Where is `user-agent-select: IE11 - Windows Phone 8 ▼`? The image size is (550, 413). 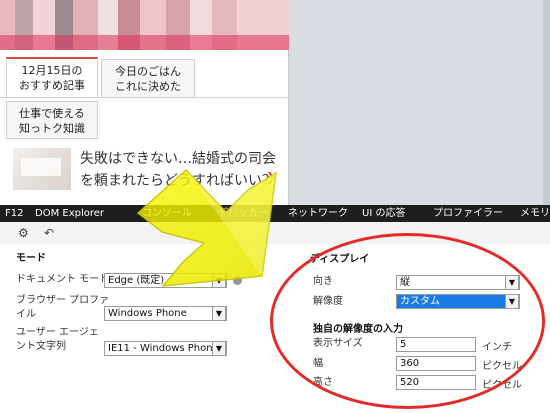 user-agent-select: IE11 - Windows Phone 8 ▼ is located at coordinates (165, 348).